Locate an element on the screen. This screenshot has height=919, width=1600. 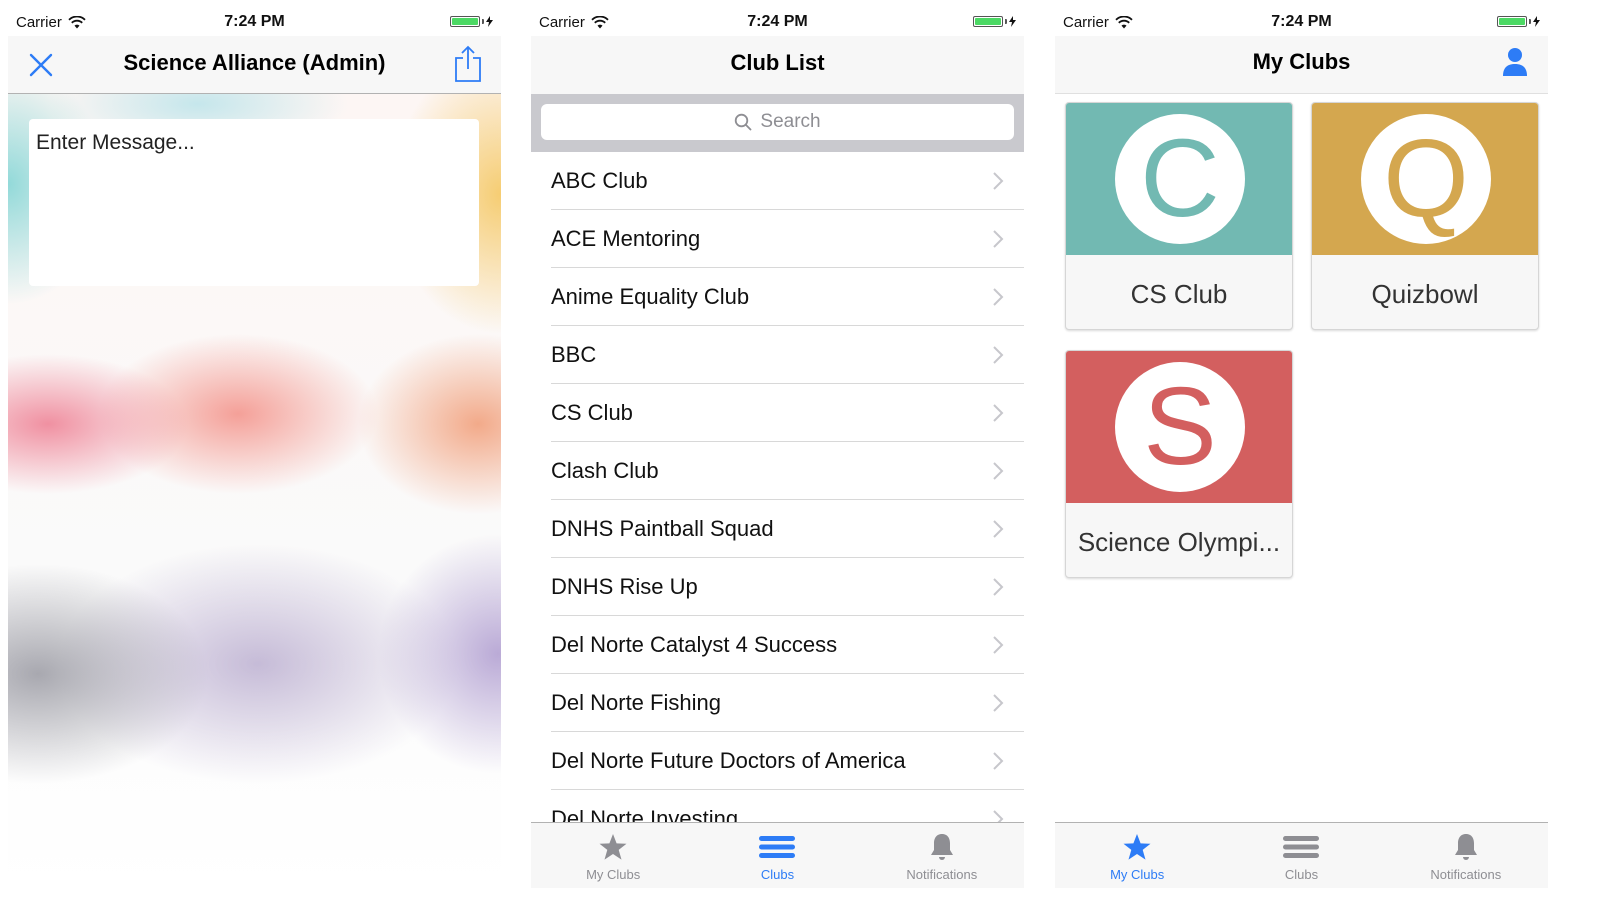
card-avatar: S is located at coordinates (1180, 427).